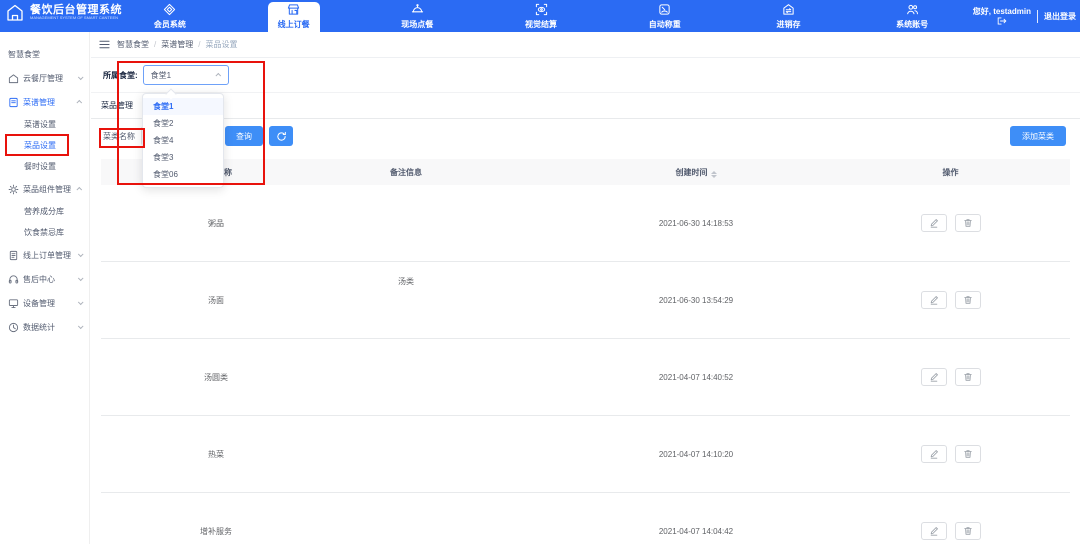 The width and height of the screenshot is (1080, 544). What do you see at coordinates (696, 377) in the screenshot?
I see `created-time: 2021-04-07 14:40:52` at bounding box center [696, 377].